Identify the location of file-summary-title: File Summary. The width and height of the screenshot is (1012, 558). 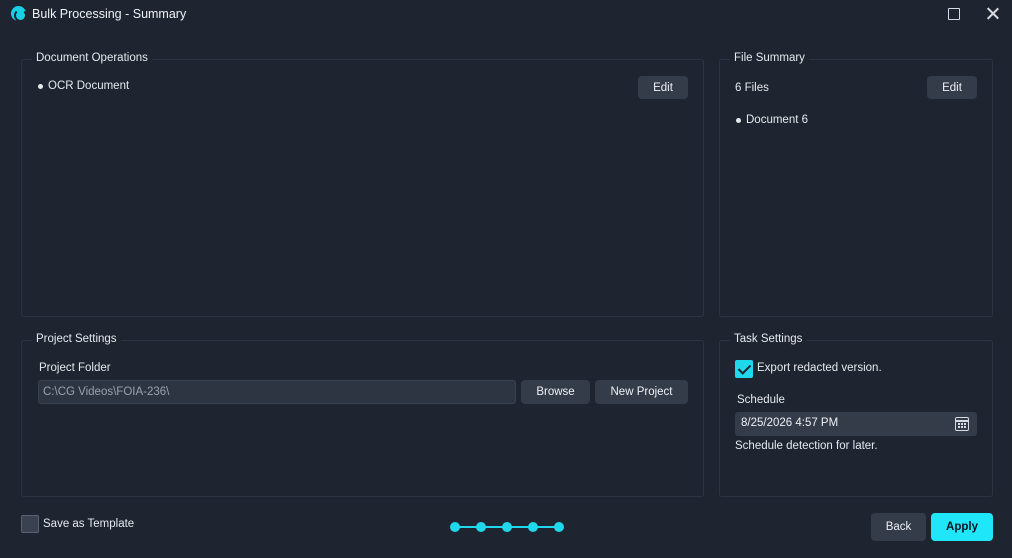
(769, 58).